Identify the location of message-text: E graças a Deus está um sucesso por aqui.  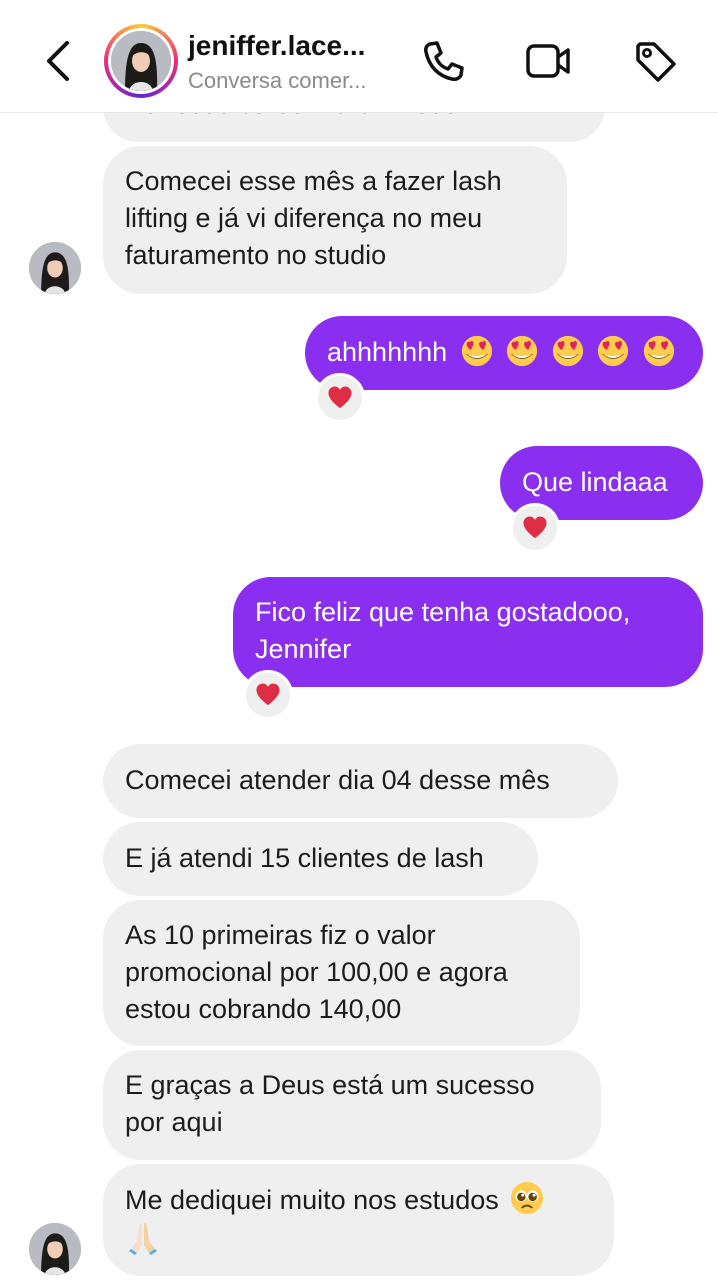
(330, 1103).